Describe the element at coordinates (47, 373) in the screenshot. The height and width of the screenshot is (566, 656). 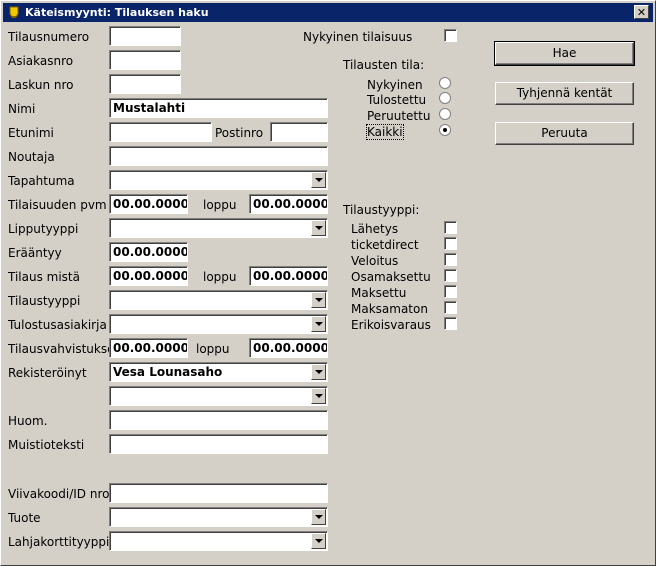
I see `rekisteroinyt-label: Rekisteröinyt` at that location.